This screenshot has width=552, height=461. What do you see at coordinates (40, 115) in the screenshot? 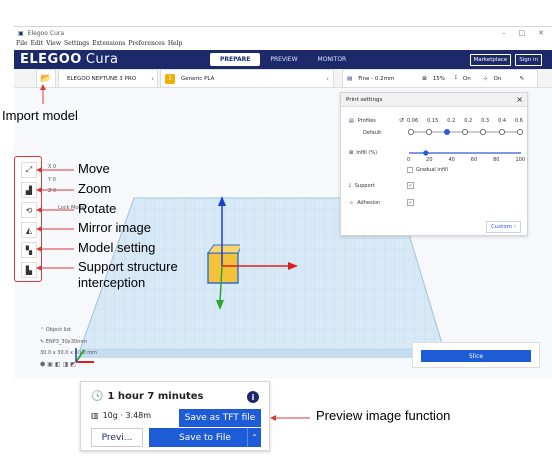
I see `annotation-import-model: Import model` at bounding box center [40, 115].